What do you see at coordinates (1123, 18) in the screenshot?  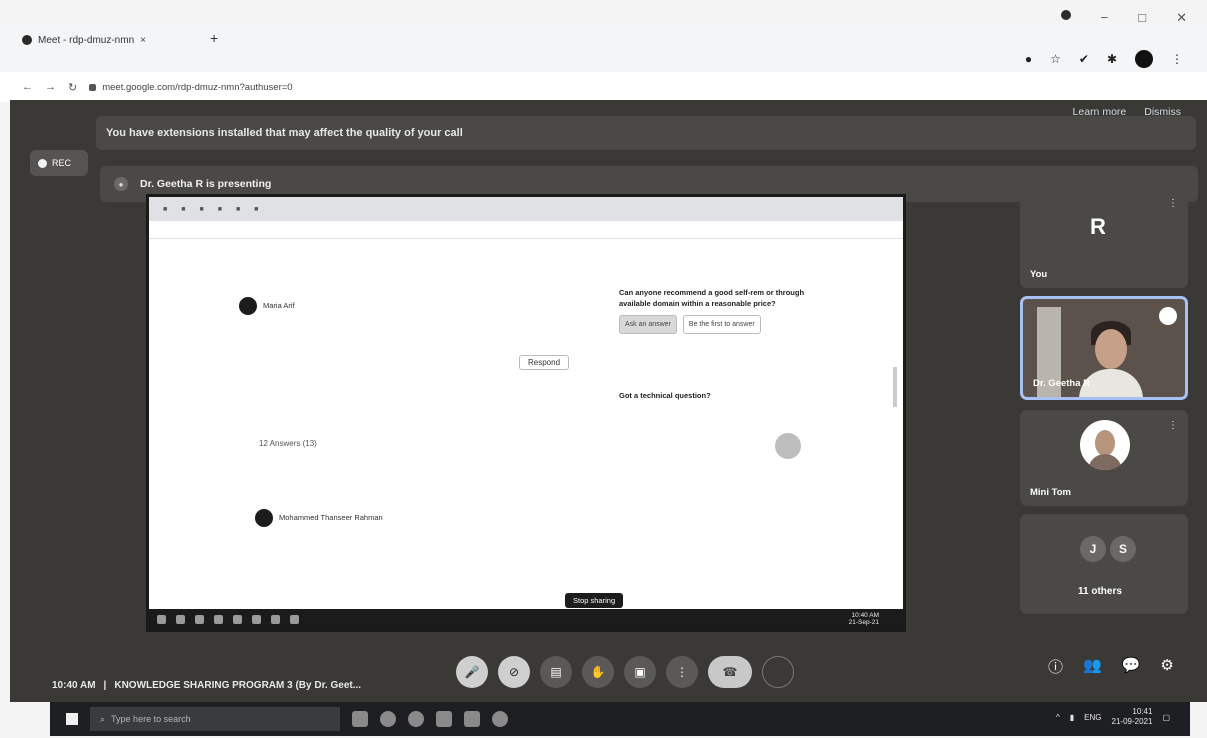 I see `window-controls: − □ ✕` at bounding box center [1123, 18].